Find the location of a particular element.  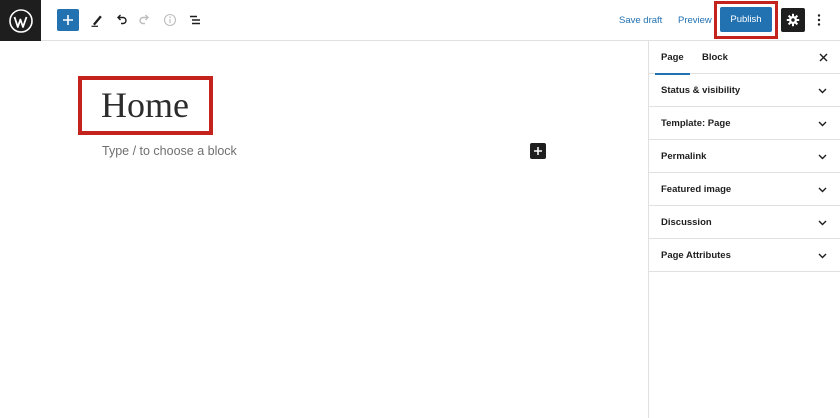

details-button is located at coordinates (170, 20).